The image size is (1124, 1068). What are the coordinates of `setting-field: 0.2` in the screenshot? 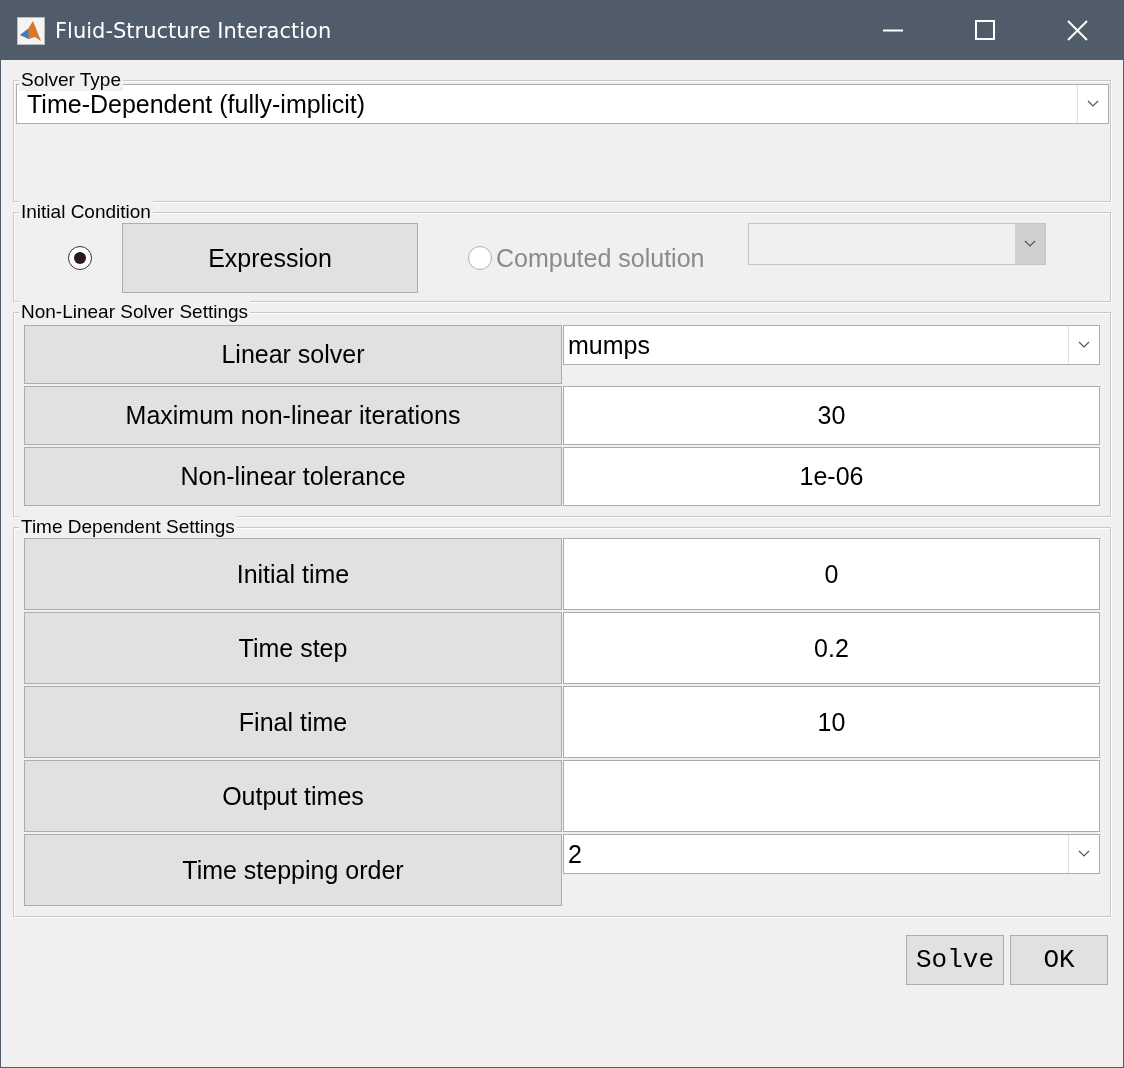 It's located at (831, 648).